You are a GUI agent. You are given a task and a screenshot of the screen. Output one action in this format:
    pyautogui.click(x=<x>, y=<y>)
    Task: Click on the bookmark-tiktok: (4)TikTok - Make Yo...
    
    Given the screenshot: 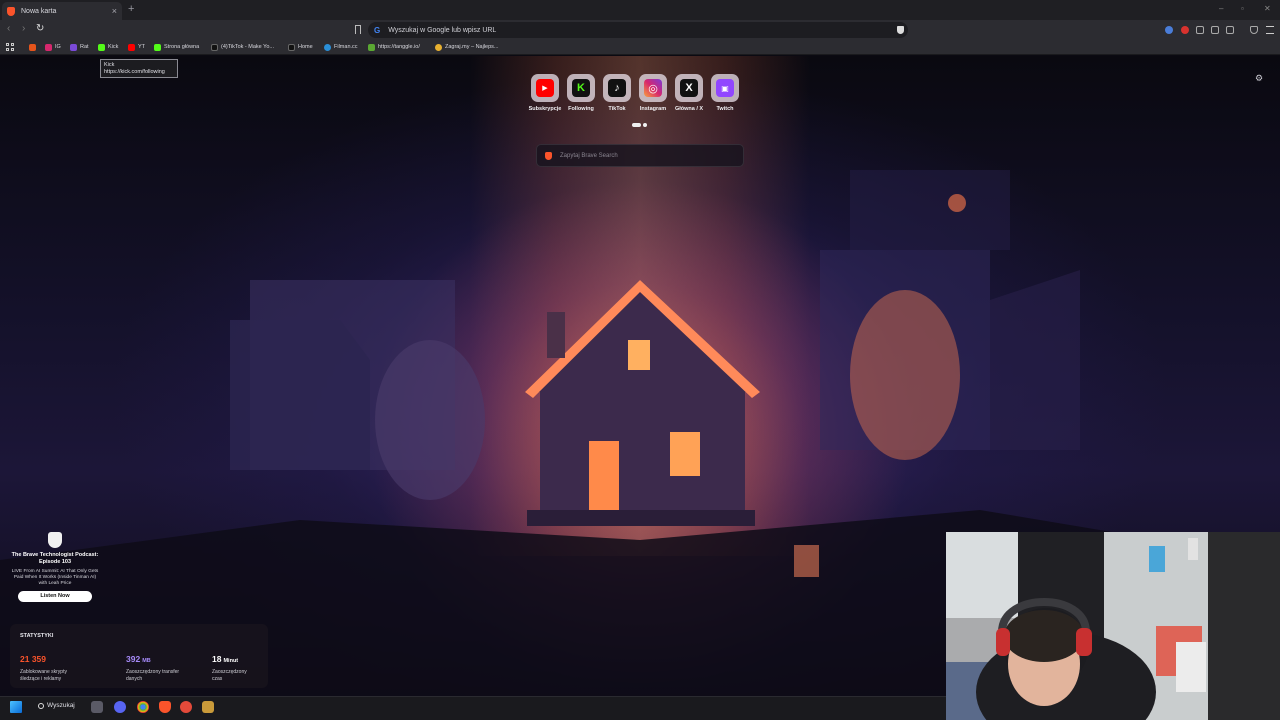 What is the action you would take?
    pyautogui.click(x=242, y=47)
    